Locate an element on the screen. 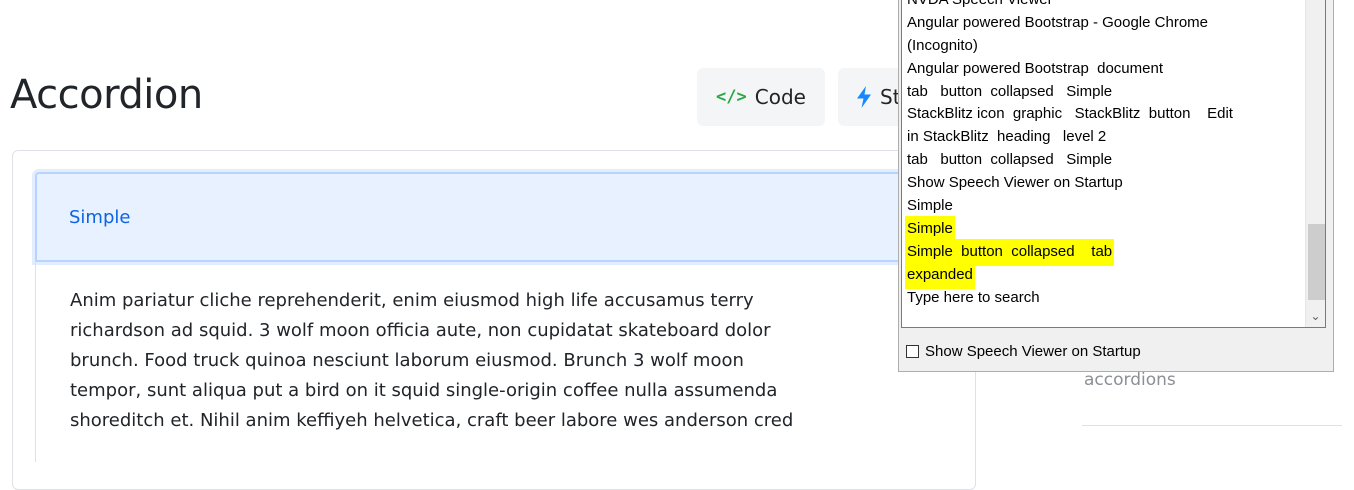 Image resolution: width=1354 pixels, height=490 pixels. nvda-speech-line-text: Type here to search is located at coordinates (973, 297).